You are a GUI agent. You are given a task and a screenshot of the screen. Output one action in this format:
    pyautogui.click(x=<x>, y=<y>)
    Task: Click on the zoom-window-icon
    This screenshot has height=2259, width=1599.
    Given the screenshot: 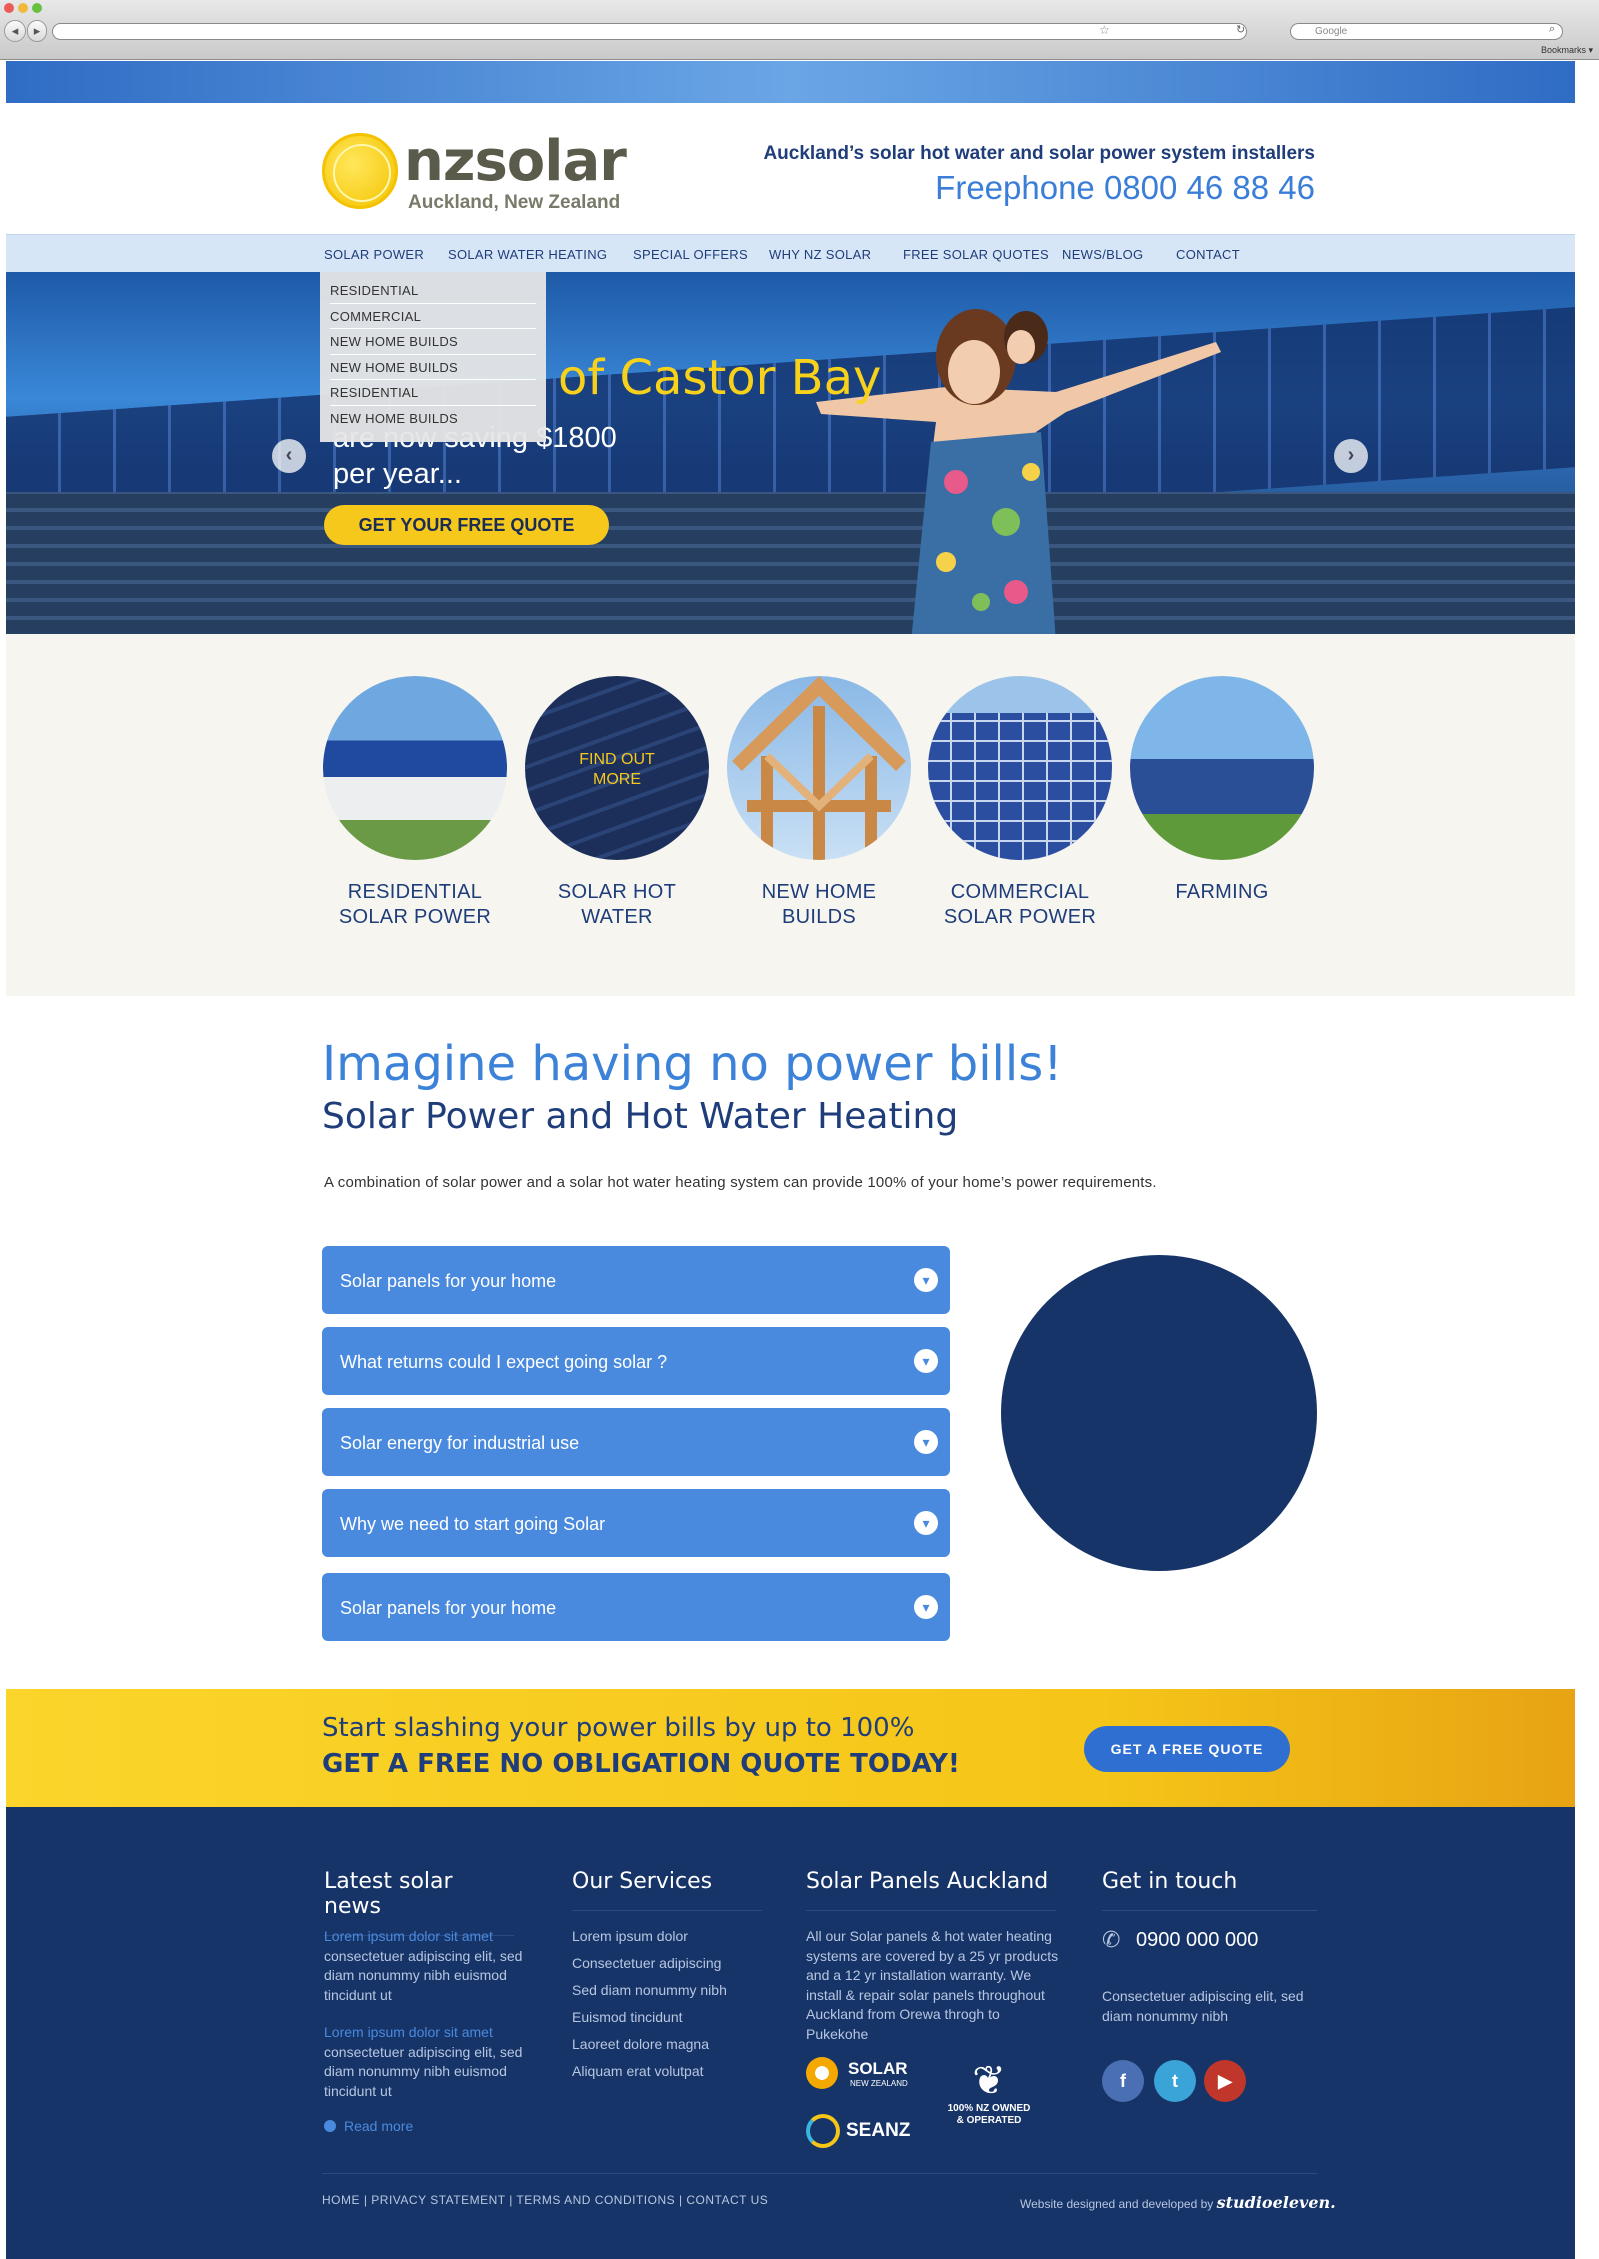 What is the action you would take?
    pyautogui.click(x=37, y=8)
    